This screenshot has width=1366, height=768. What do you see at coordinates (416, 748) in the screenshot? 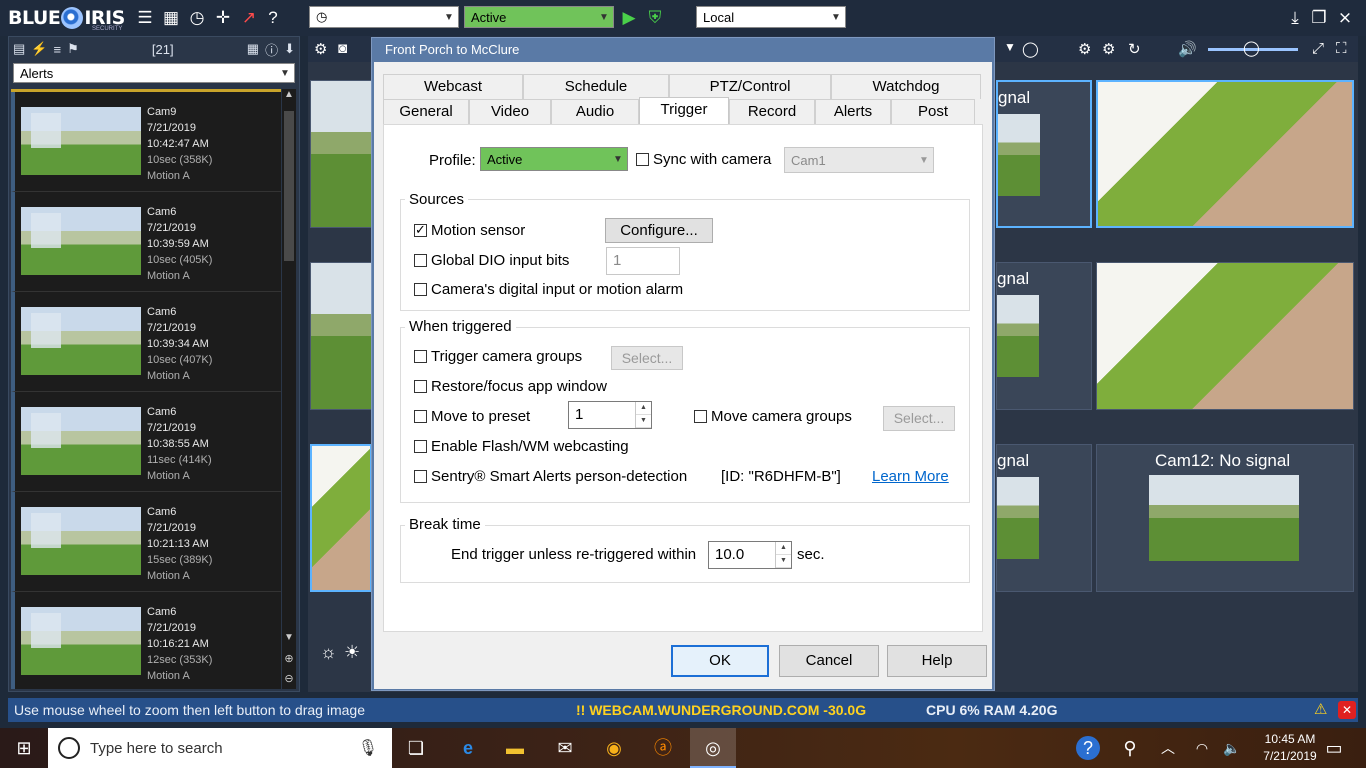
I see `task-view-icon: ❏` at bounding box center [416, 748].